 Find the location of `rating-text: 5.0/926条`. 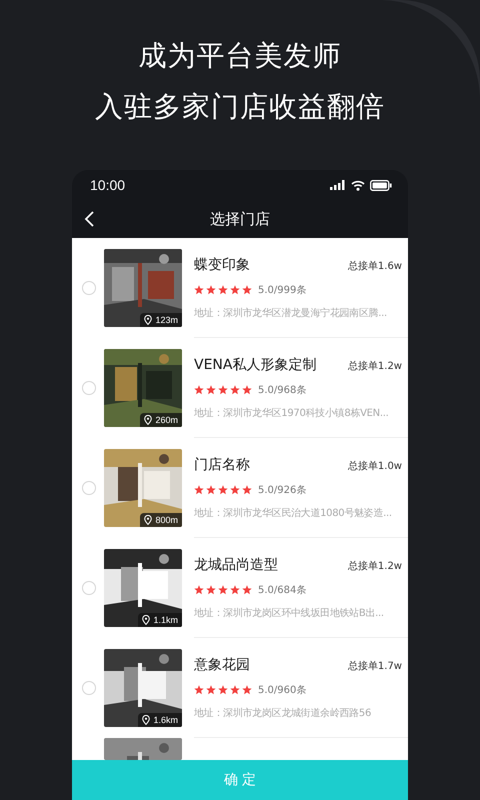

rating-text: 5.0/926条 is located at coordinates (282, 490).